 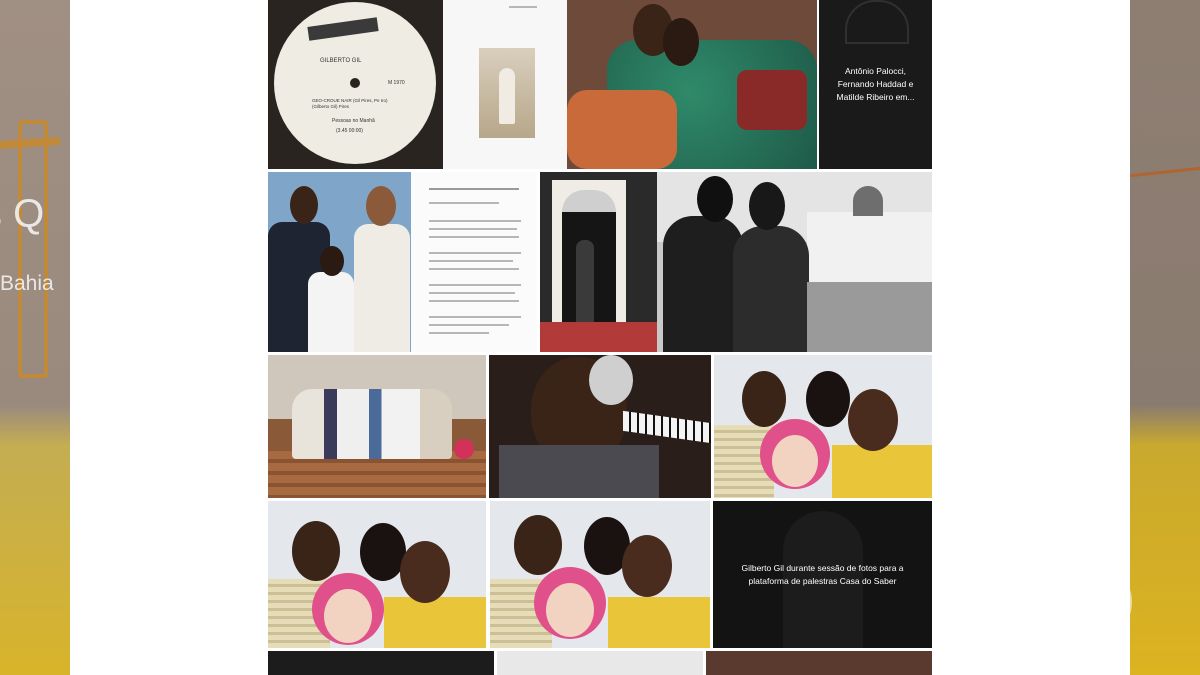 I want to click on girl-head, so click(x=332, y=261).